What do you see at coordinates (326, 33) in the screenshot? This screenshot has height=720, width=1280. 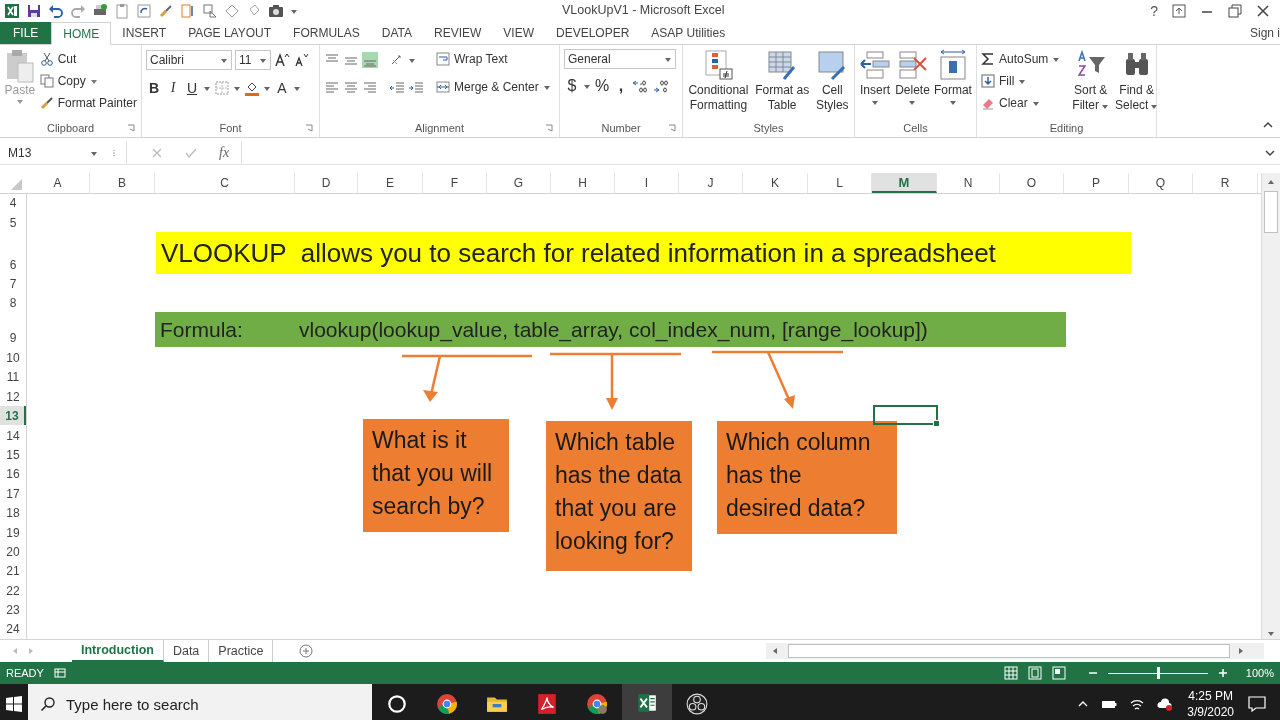 I see `ribbon-tab: FORMULAS` at bounding box center [326, 33].